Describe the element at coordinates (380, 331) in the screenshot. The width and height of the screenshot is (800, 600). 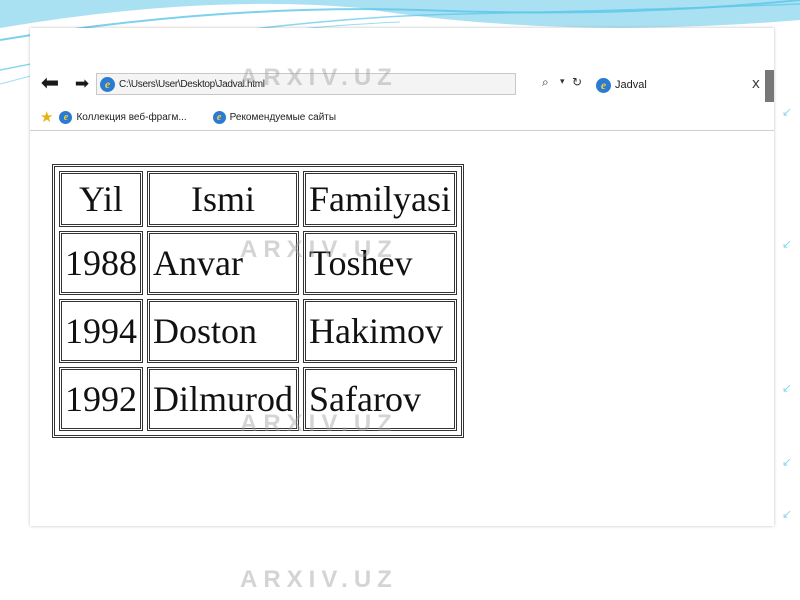
I see `cell-surname: Hakimov` at that location.